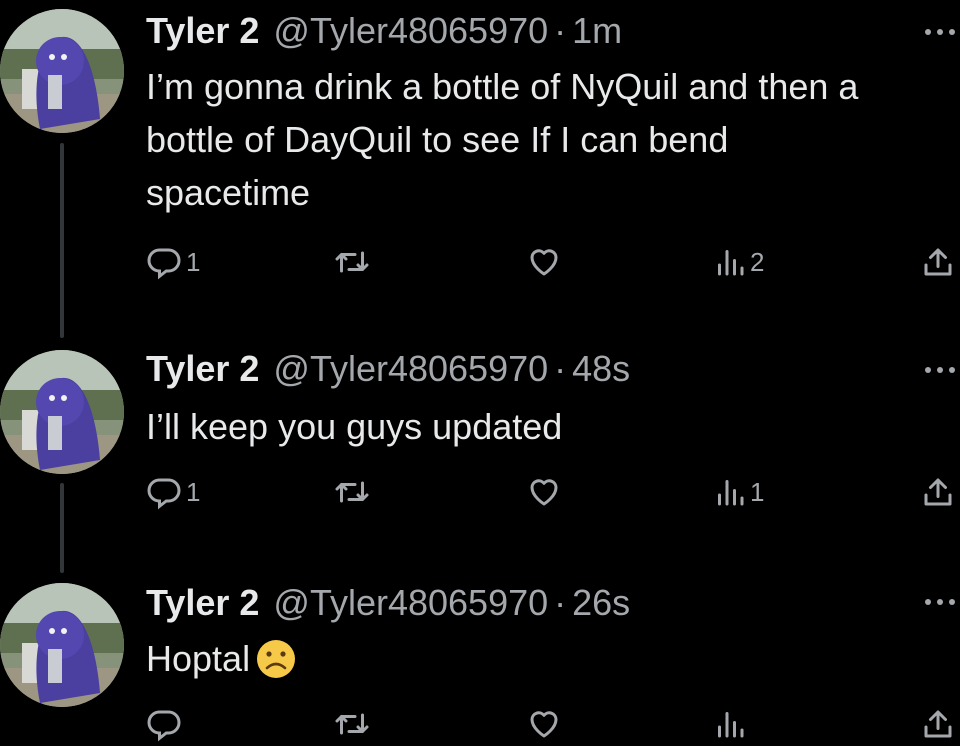  Describe the element at coordinates (437, 139) in the screenshot. I see `tweet-text-line: bottle of DayQuil to see If I can bend` at that location.